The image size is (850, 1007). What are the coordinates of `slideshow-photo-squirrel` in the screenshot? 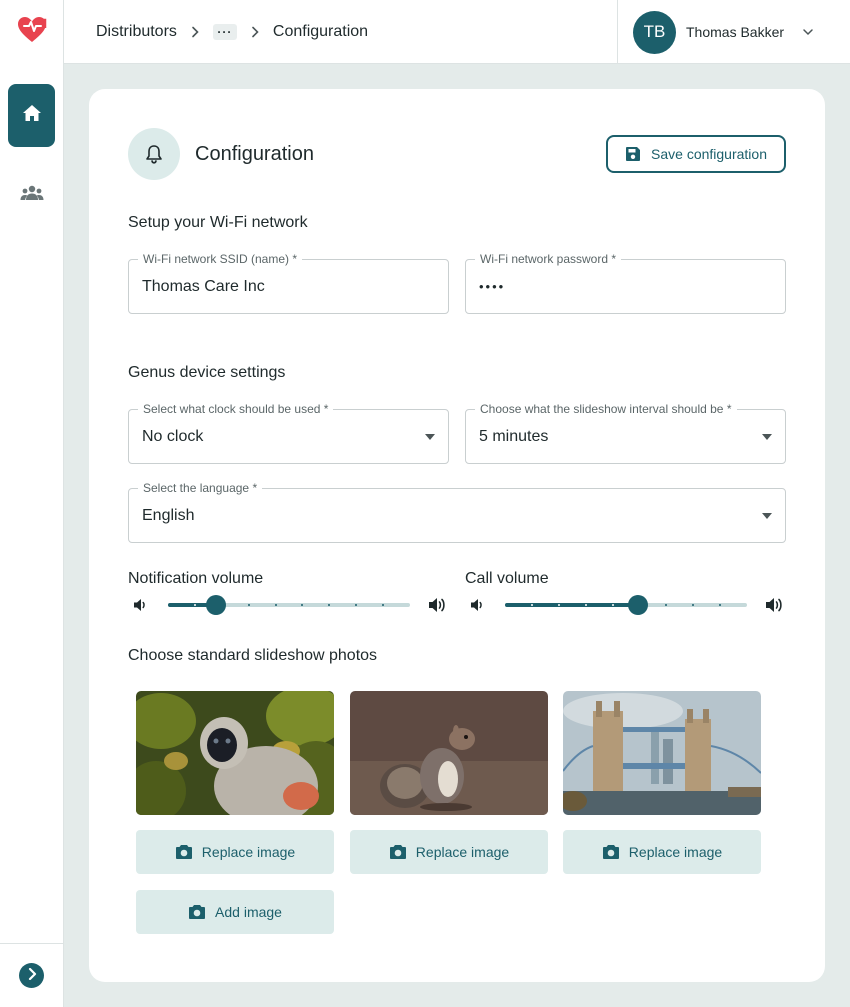 It's located at (449, 753).